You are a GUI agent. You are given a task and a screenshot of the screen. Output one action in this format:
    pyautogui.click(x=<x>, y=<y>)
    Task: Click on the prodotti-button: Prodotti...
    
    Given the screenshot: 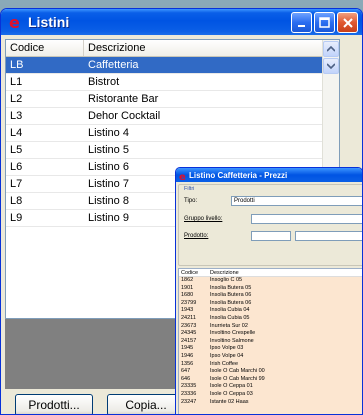 What is the action you would take?
    pyautogui.click(x=54, y=404)
    